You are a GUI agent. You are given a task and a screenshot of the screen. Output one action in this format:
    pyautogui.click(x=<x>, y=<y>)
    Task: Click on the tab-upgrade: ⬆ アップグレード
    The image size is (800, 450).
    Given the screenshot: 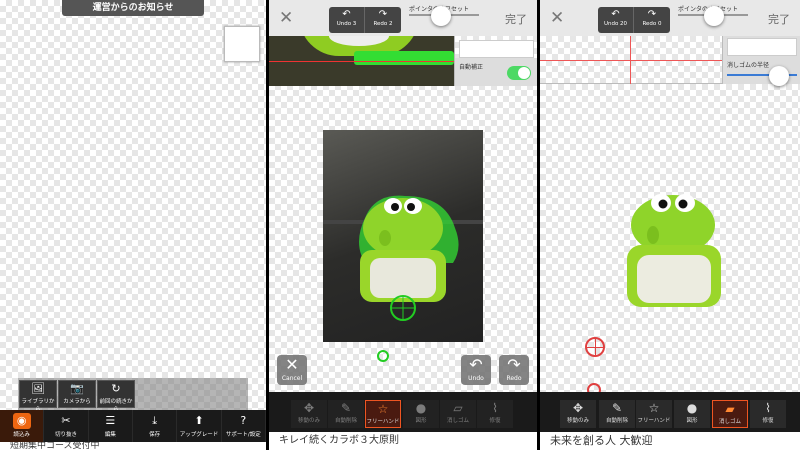 What is the action you would take?
    pyautogui.click(x=199, y=426)
    